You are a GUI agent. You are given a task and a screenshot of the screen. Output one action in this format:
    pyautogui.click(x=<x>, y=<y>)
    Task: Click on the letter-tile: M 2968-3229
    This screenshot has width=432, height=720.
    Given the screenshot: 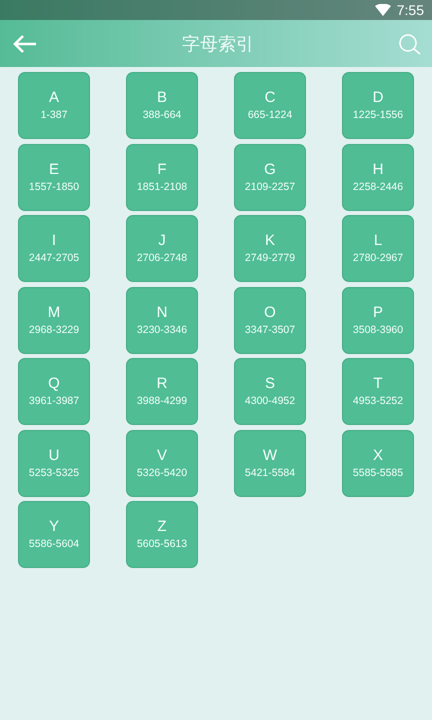 What is the action you would take?
    pyautogui.click(x=54, y=320)
    